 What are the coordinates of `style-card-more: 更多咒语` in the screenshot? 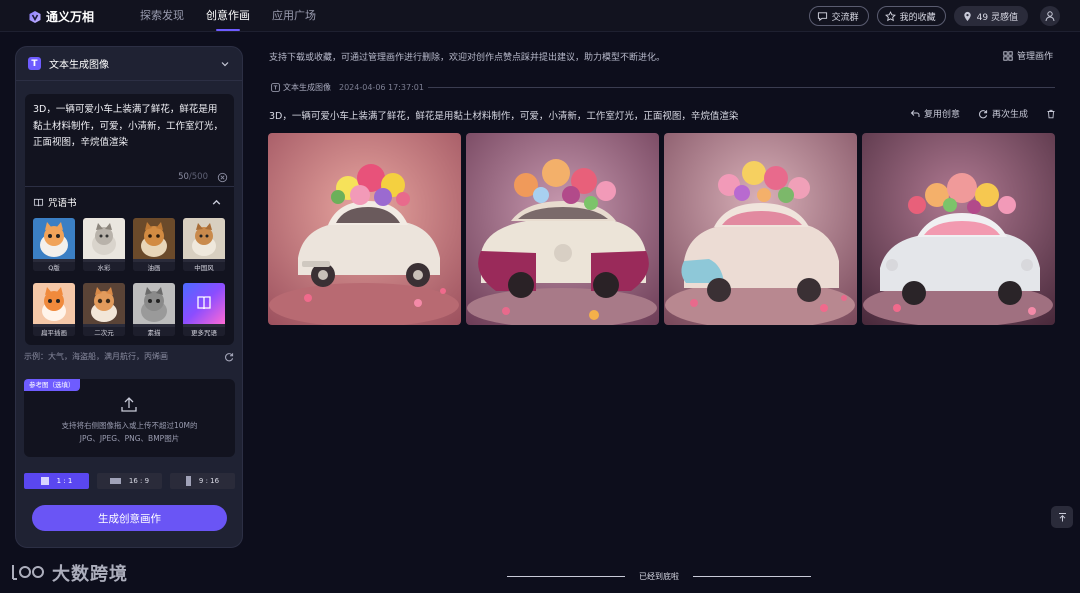 It's located at (204, 309).